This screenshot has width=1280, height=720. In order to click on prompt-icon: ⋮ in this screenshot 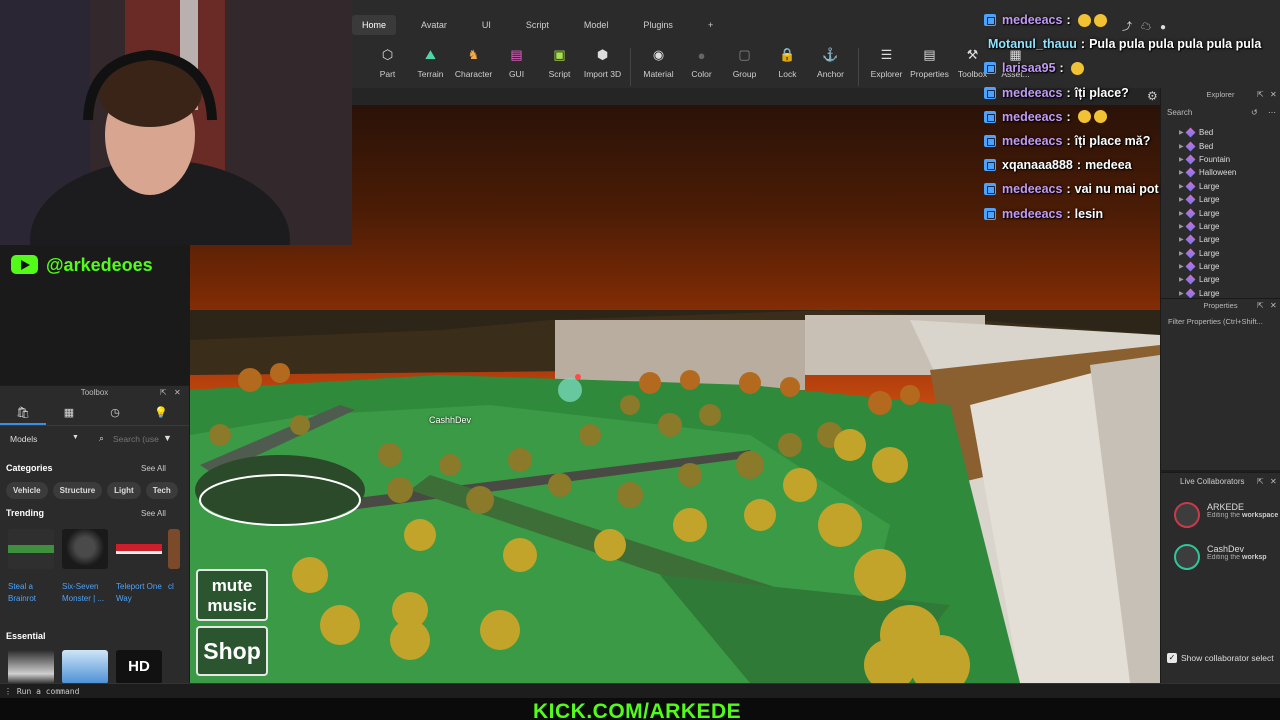, I will do `click(10, 691)`.